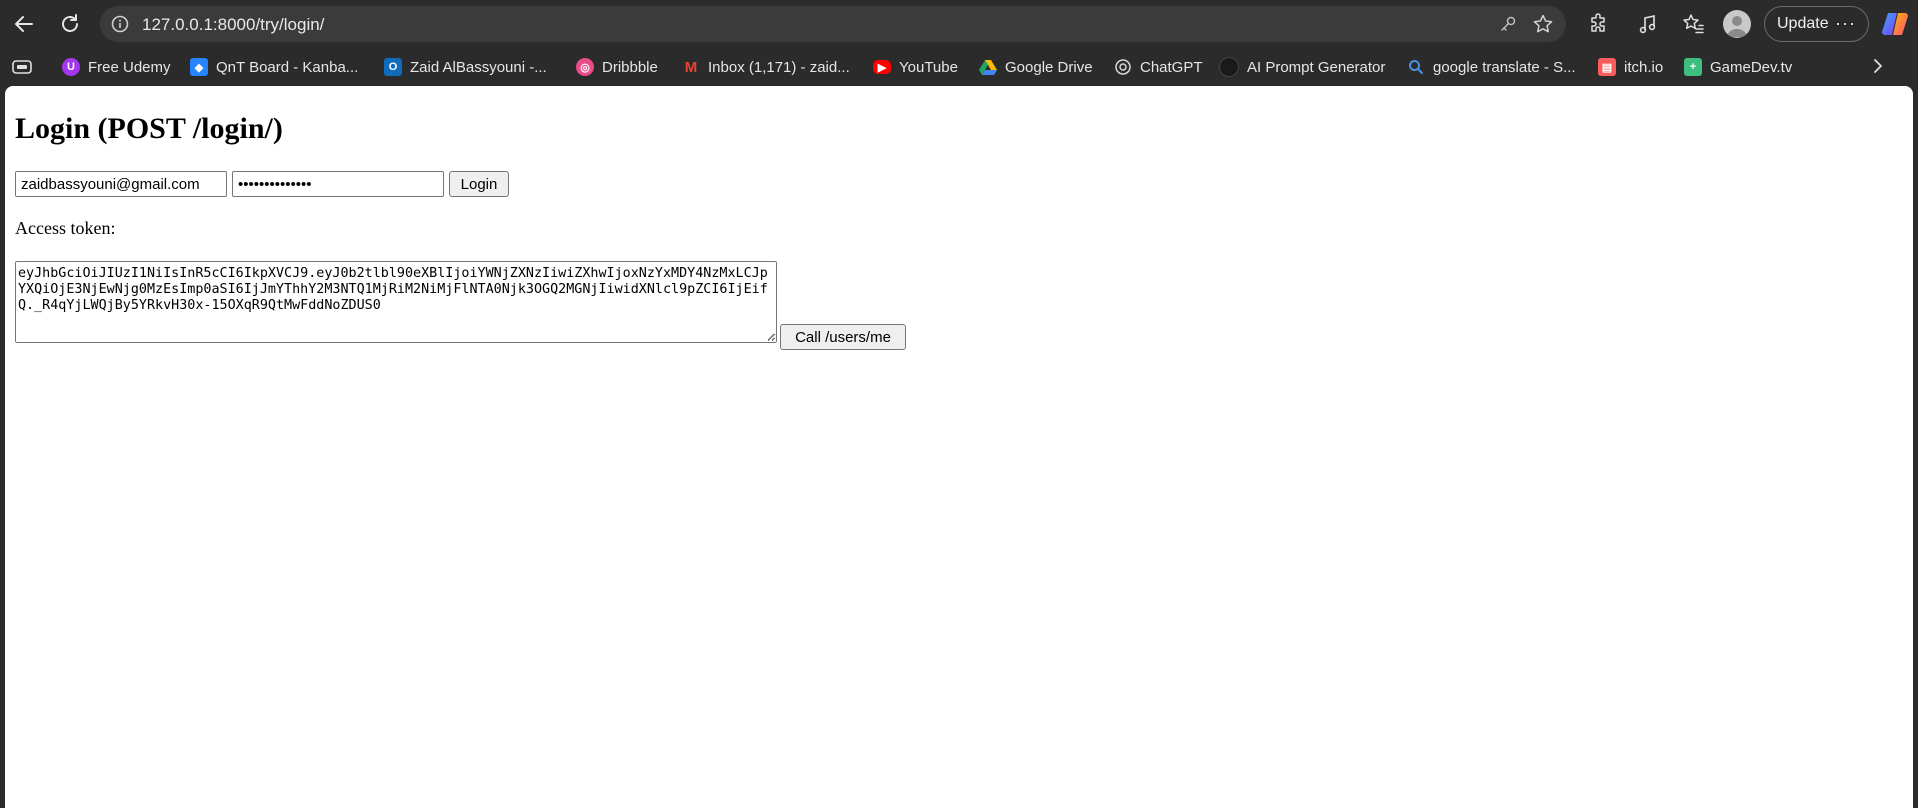  I want to click on favorites-list-icon, so click(1693, 24).